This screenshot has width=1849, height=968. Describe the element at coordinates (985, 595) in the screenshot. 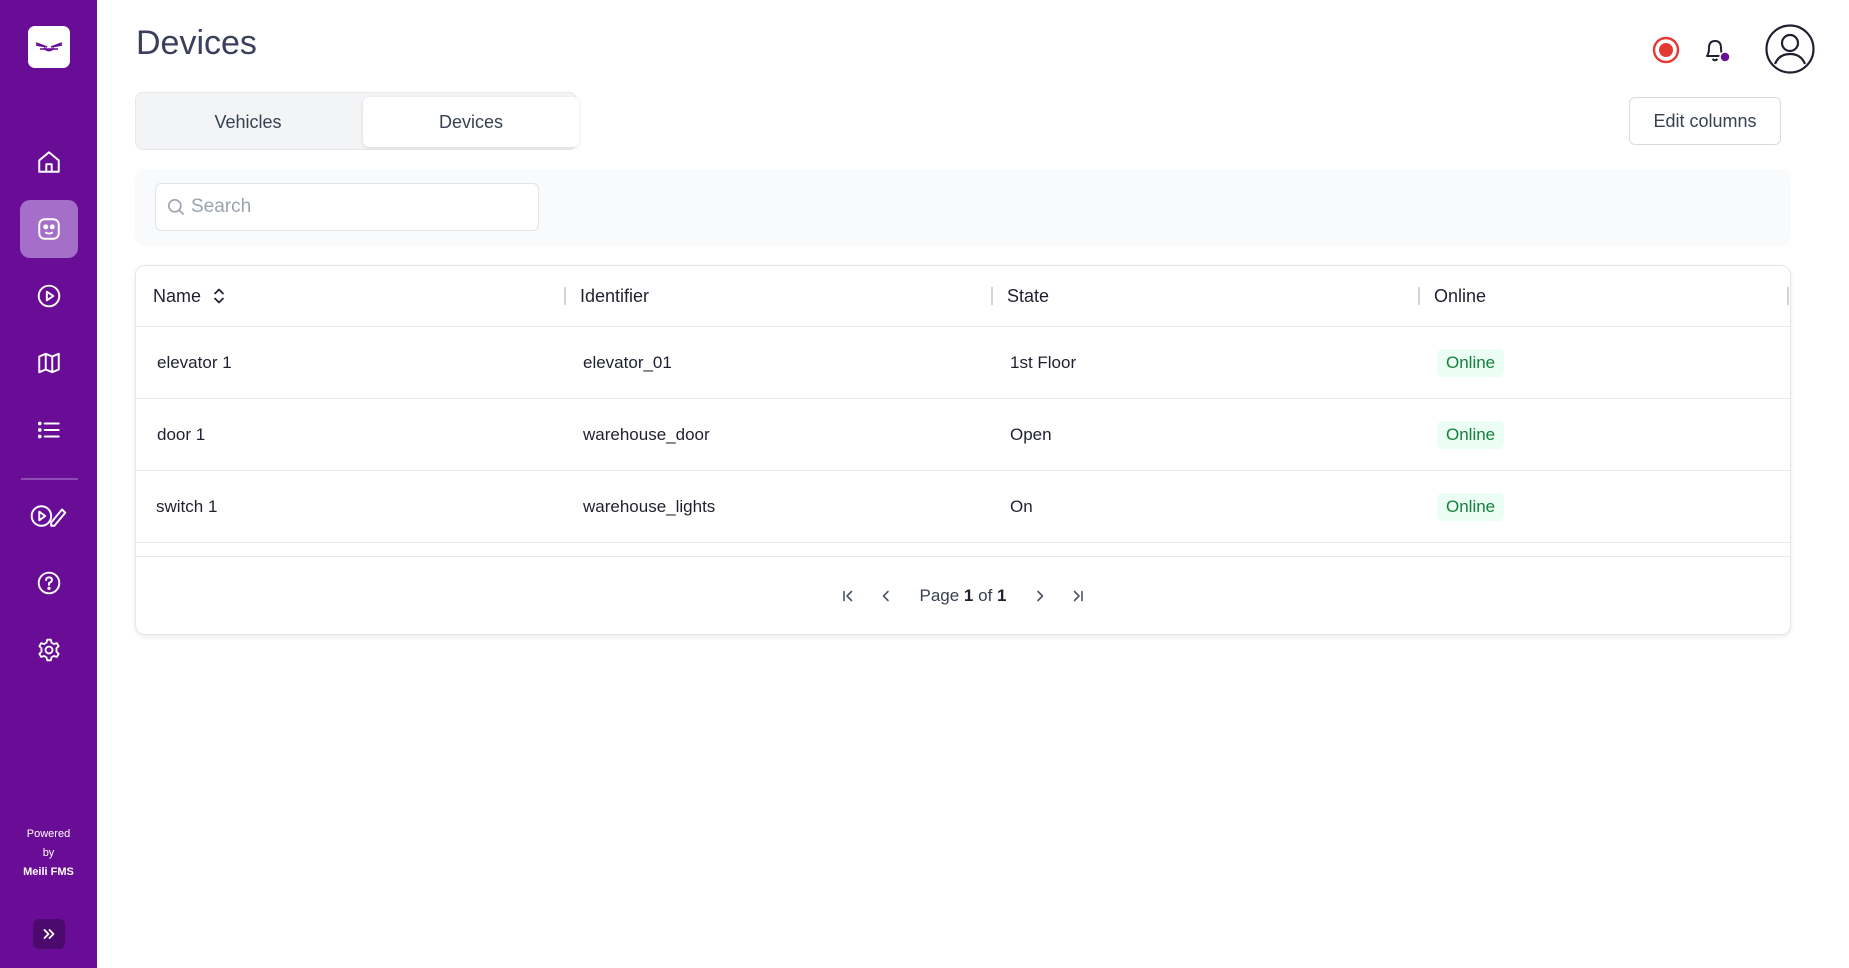

I see `of-label: of` at that location.